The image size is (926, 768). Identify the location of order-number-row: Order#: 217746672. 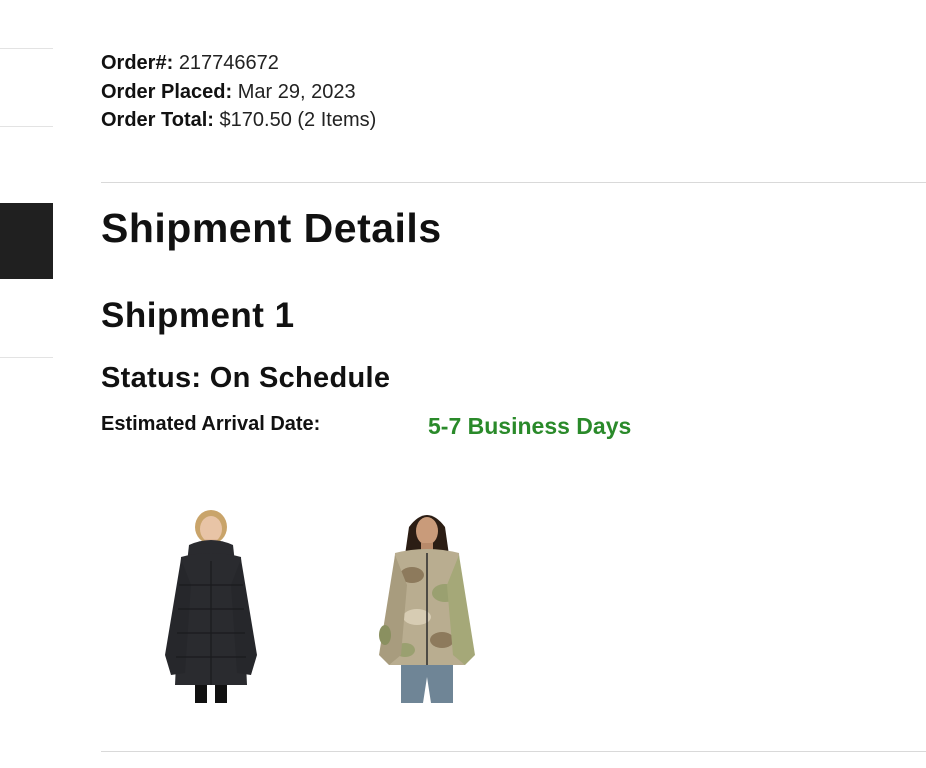
(238, 63).